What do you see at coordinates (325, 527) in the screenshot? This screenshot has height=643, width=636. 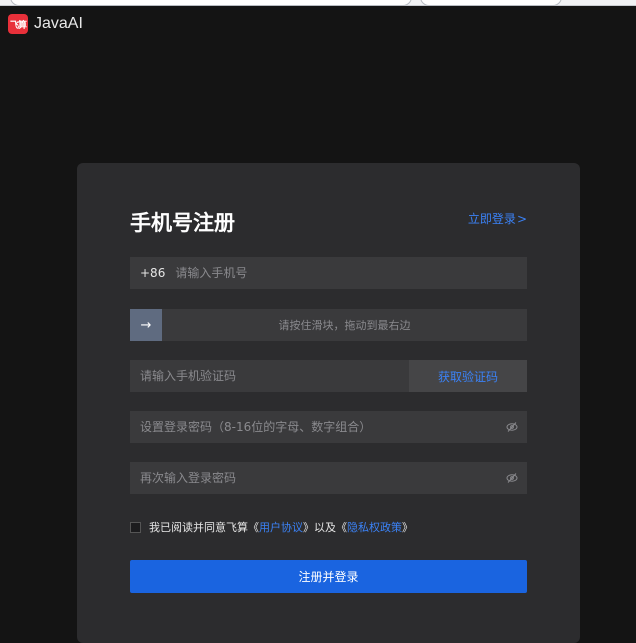 I see `agreement-text-middle: 》以及《` at bounding box center [325, 527].